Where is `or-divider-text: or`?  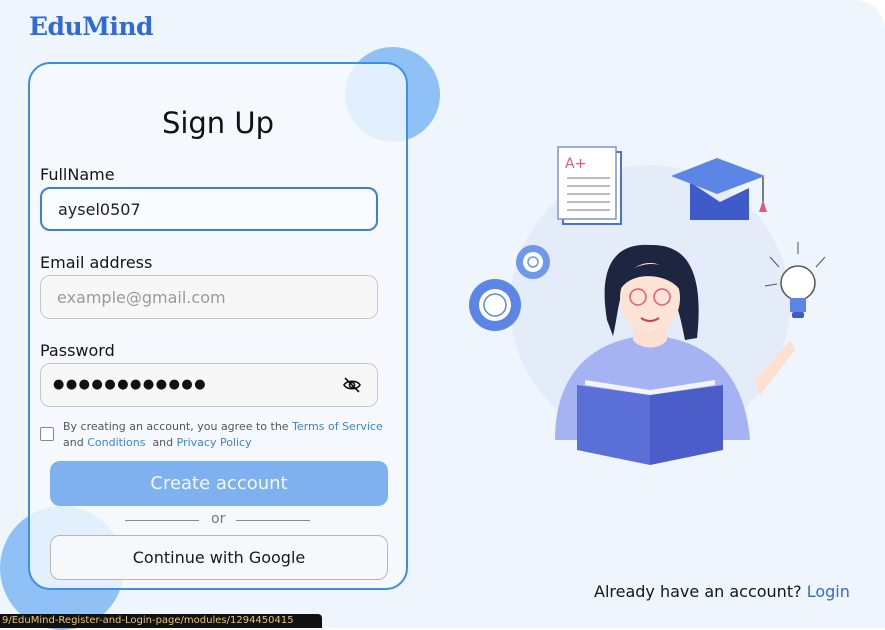
or-divider-text: or is located at coordinates (218, 519).